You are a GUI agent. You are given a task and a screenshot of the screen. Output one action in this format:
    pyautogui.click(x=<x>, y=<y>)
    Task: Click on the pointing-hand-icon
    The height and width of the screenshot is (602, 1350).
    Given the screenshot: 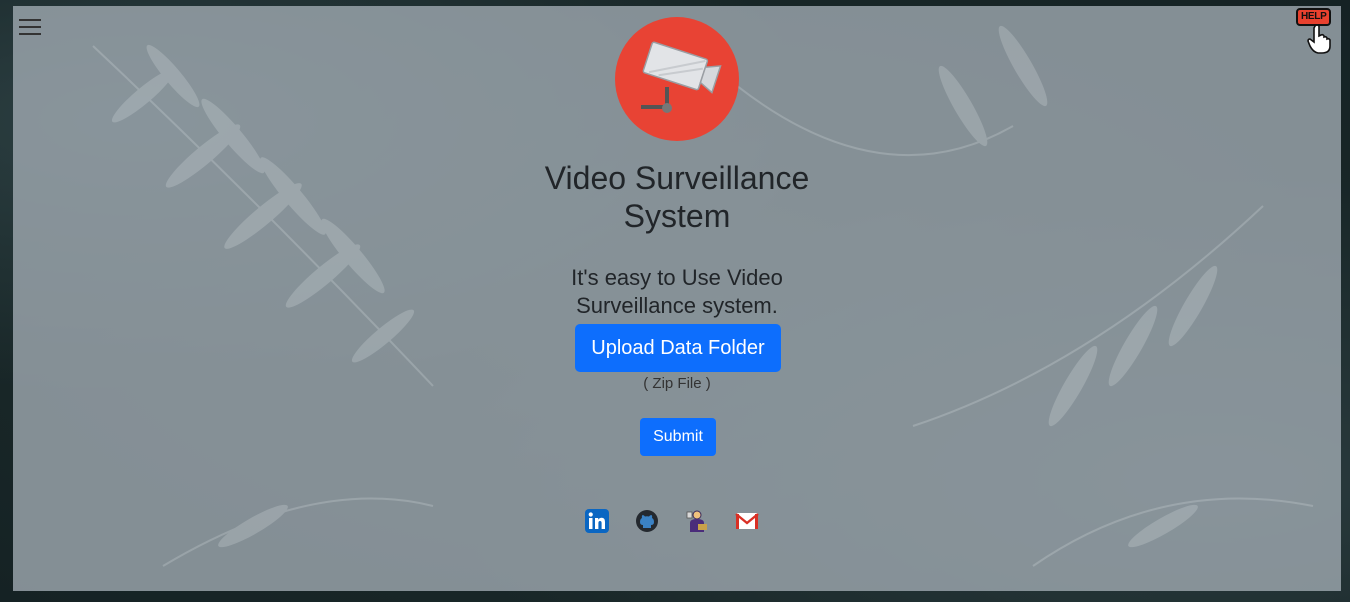 What is the action you would take?
    pyautogui.click(x=1319, y=39)
    